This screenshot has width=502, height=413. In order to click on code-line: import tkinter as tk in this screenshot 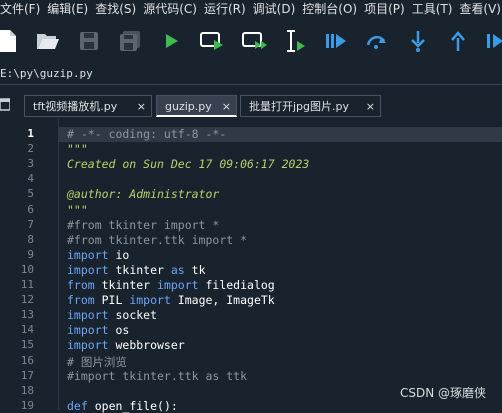, I will do `click(136, 270)`.